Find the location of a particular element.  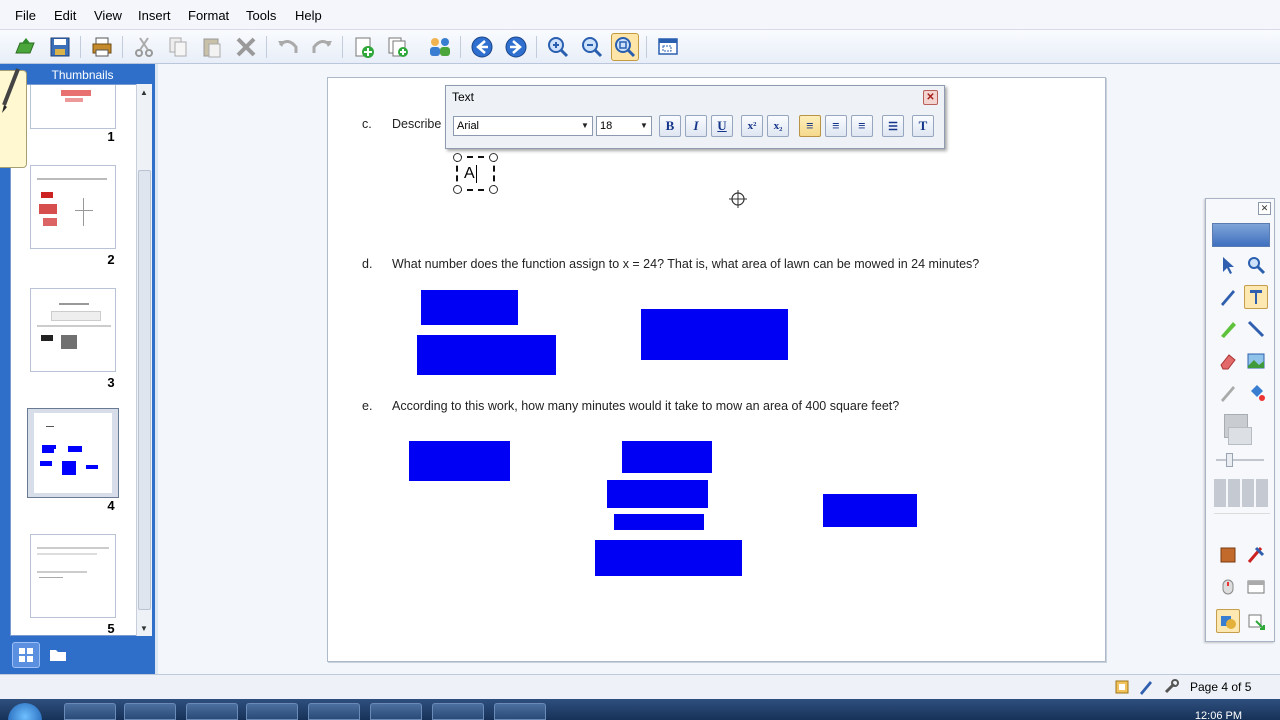

print-icon is located at coordinates (102, 47).